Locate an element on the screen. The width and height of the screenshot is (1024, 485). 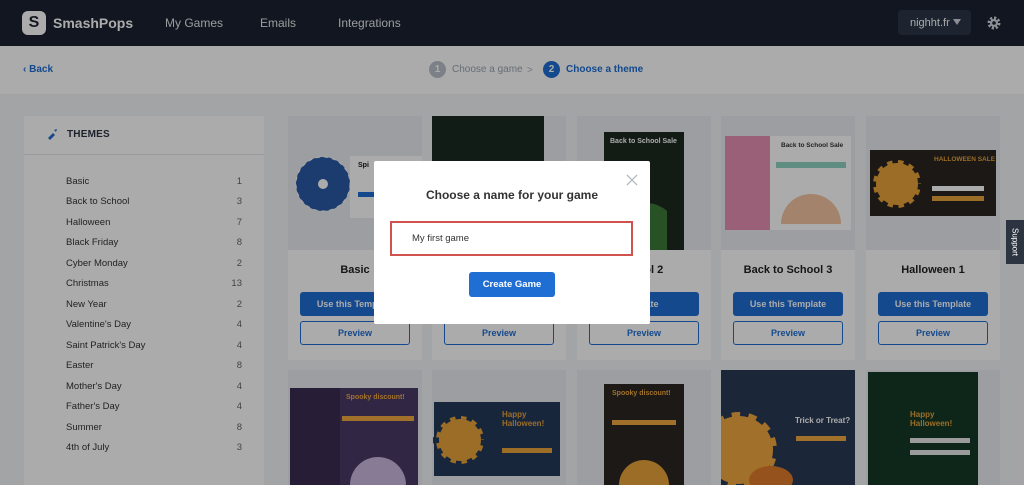
support-tab: Support is located at coordinates (1015, 242).